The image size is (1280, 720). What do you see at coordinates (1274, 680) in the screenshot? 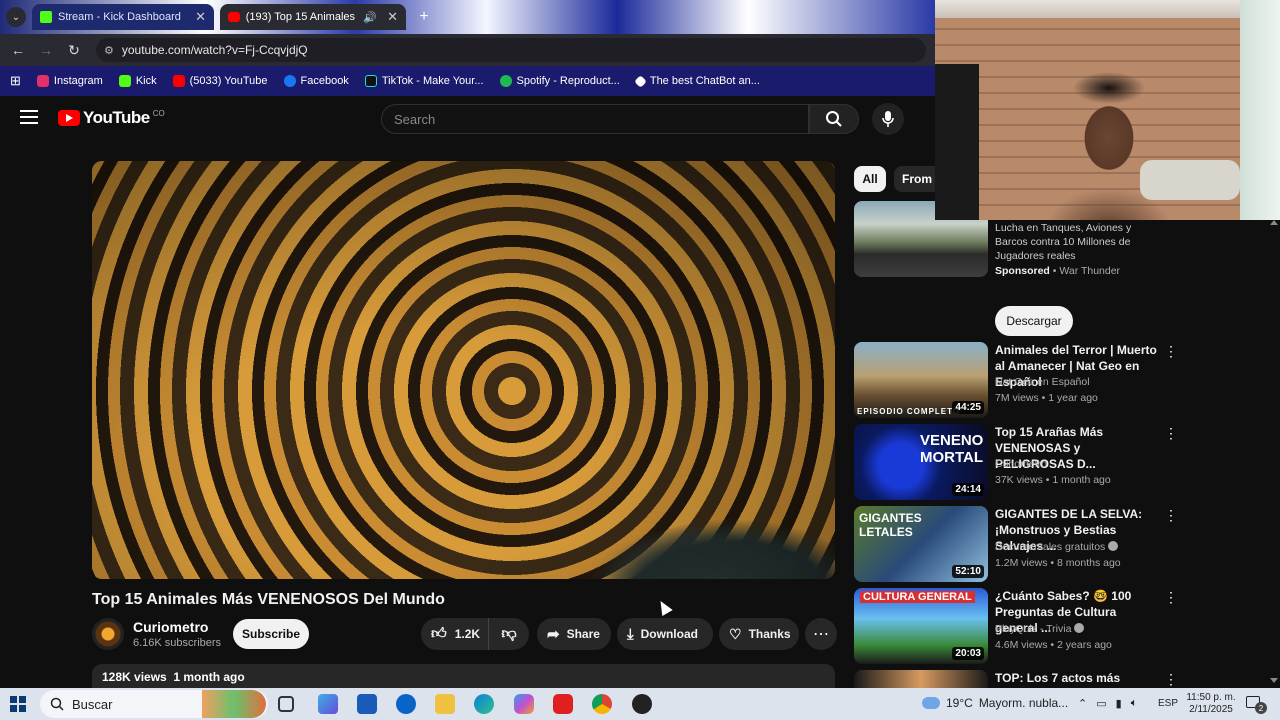
I see `scroll-down-arrow-icon` at bounding box center [1274, 680].